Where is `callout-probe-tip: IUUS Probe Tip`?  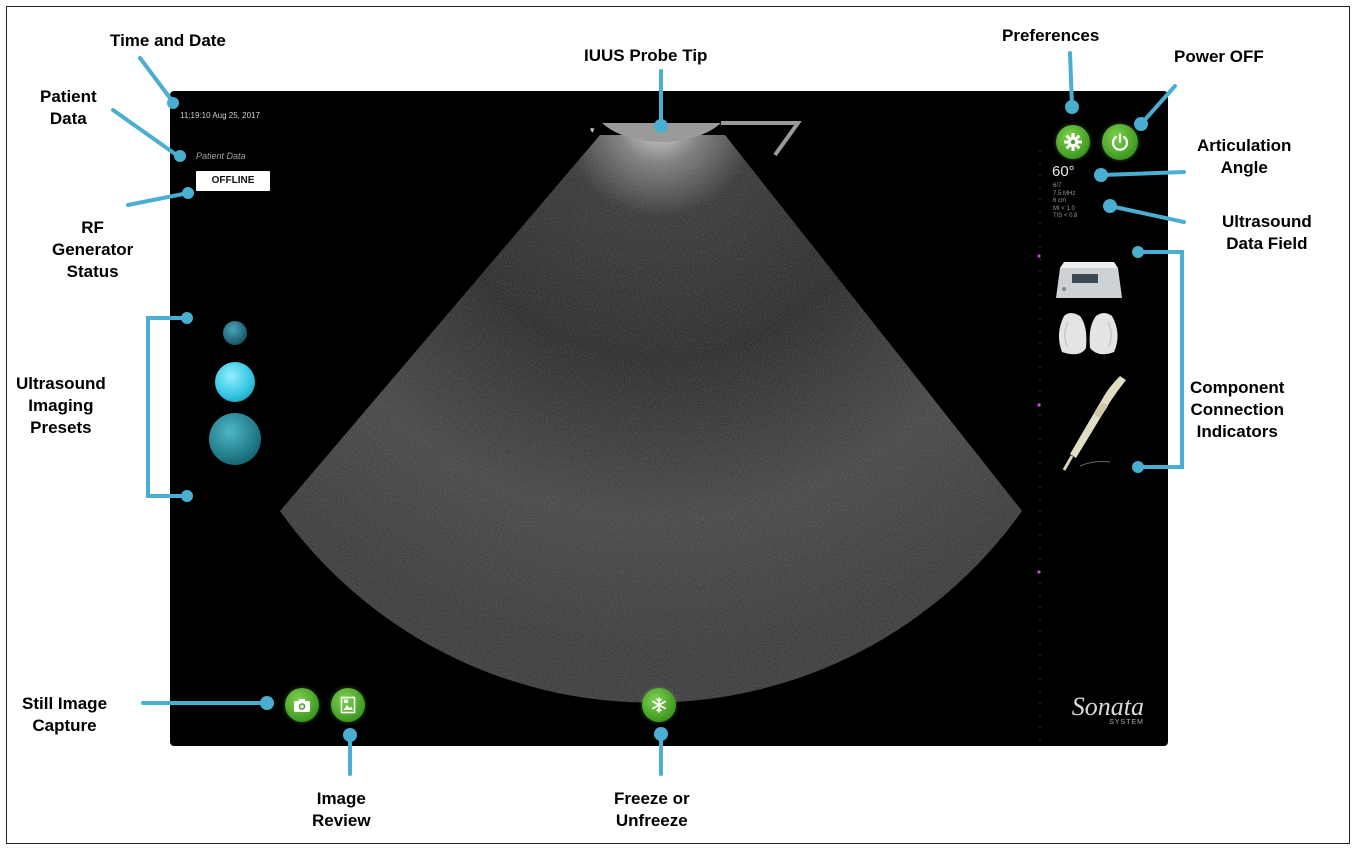
callout-probe-tip: IUUS Probe Tip is located at coordinates (646, 55).